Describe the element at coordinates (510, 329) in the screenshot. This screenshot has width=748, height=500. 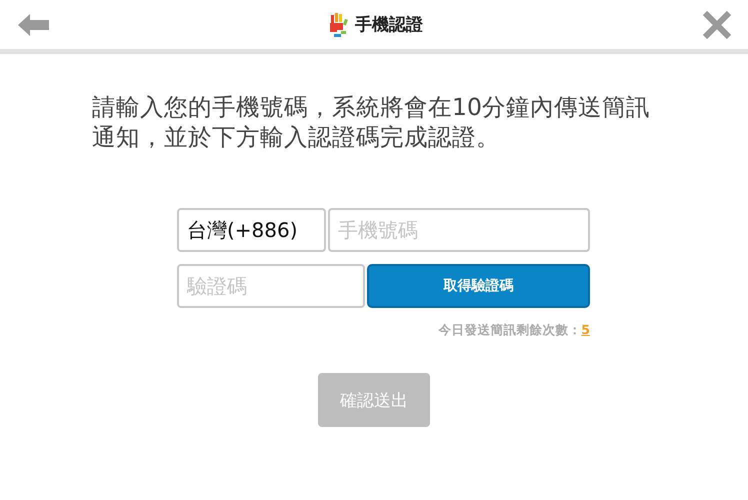
I see `remaining-label: 今日發送簡訊剩餘次數：` at that location.